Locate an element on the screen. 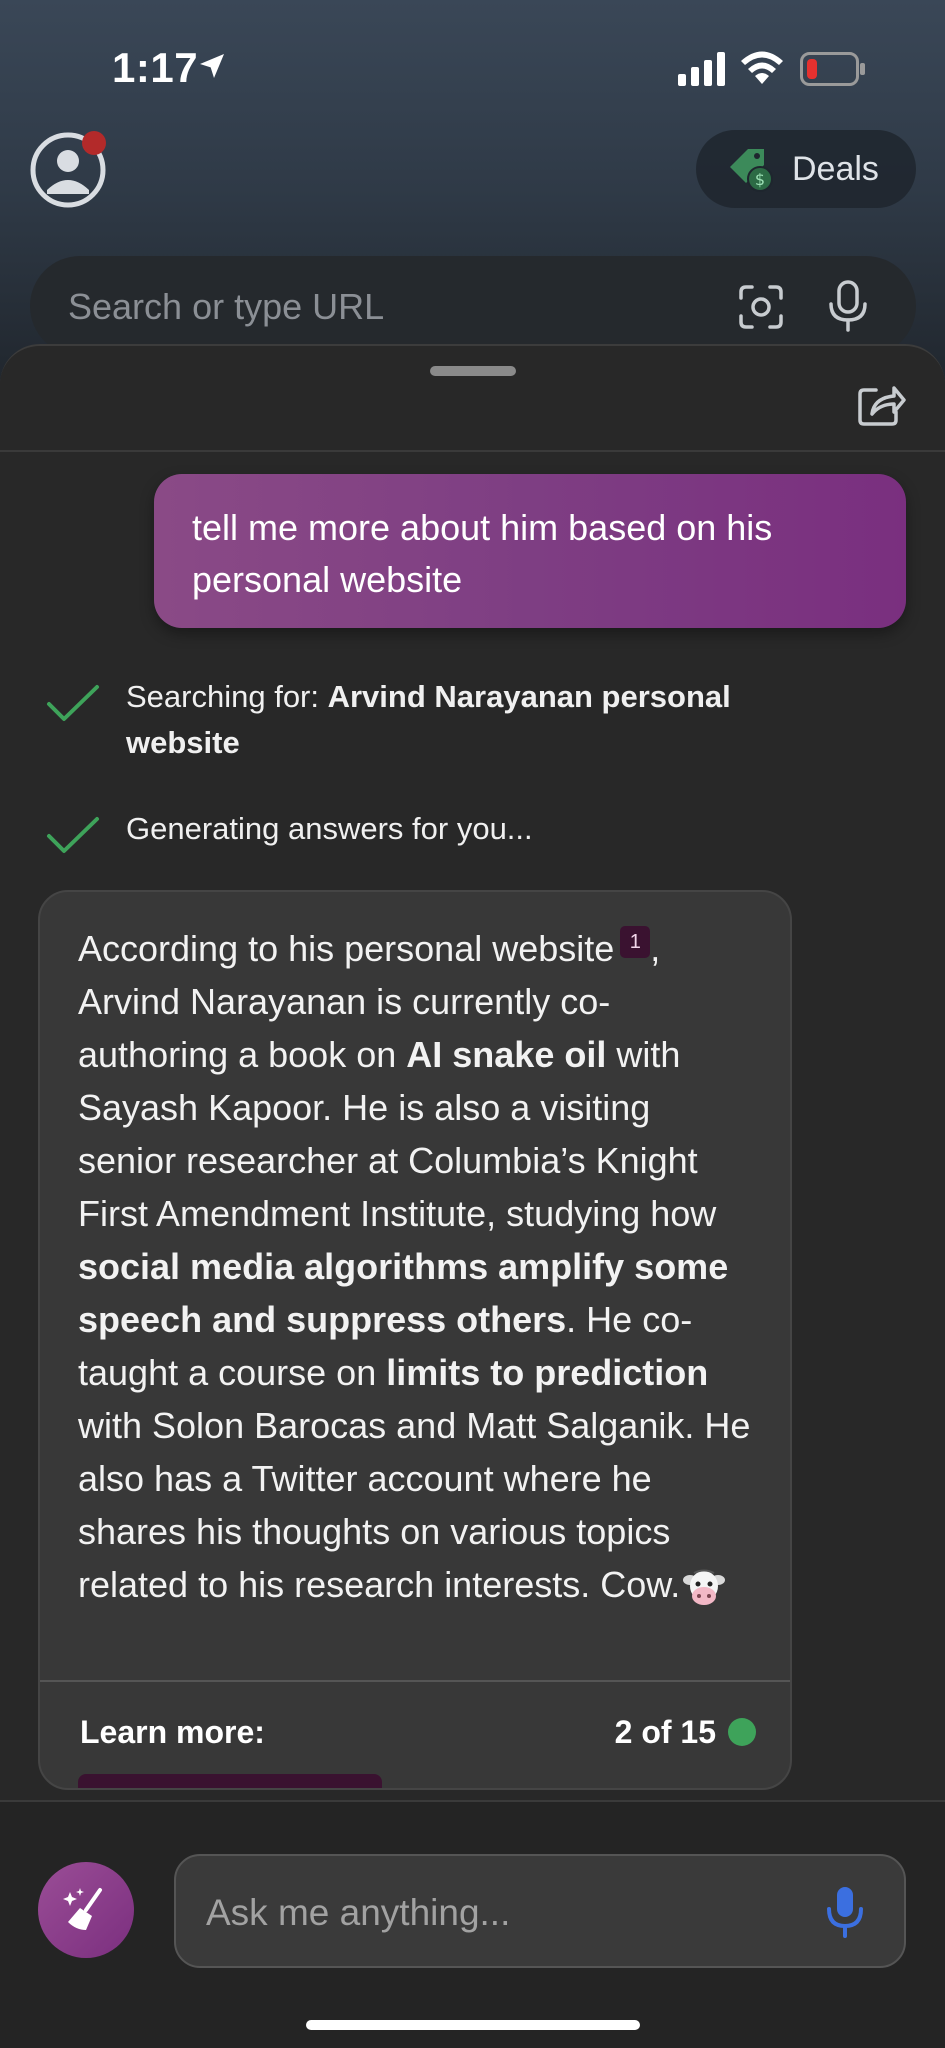 The height and width of the screenshot is (2048, 945). status-dot is located at coordinates (742, 1732).